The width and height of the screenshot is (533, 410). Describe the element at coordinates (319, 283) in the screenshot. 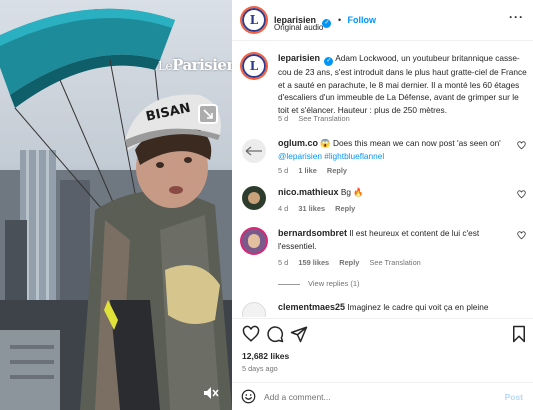

I see `view-replies-button: View replies (1)` at that location.